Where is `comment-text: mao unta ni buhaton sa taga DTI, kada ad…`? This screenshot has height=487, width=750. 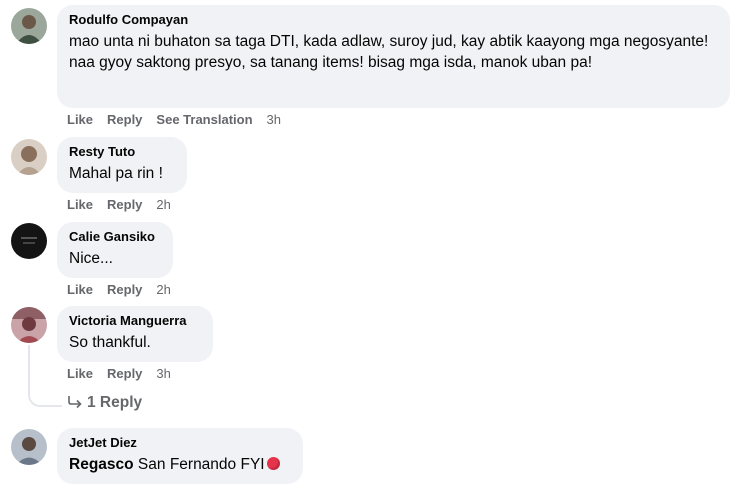 comment-text: mao unta ni buhaton sa taga DTI, kada ad… is located at coordinates (389, 52).